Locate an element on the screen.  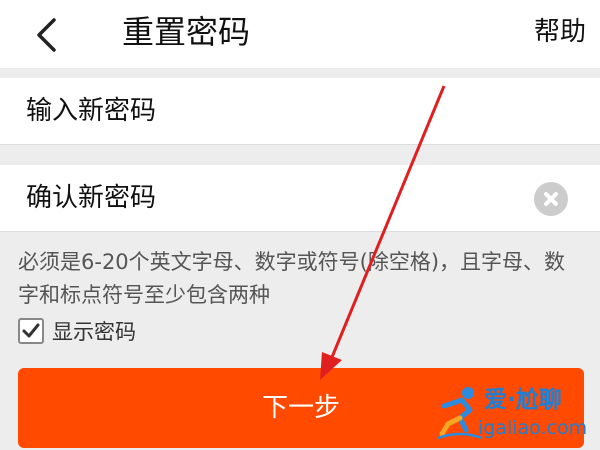
new-password-row is located at coordinates (300, 111).